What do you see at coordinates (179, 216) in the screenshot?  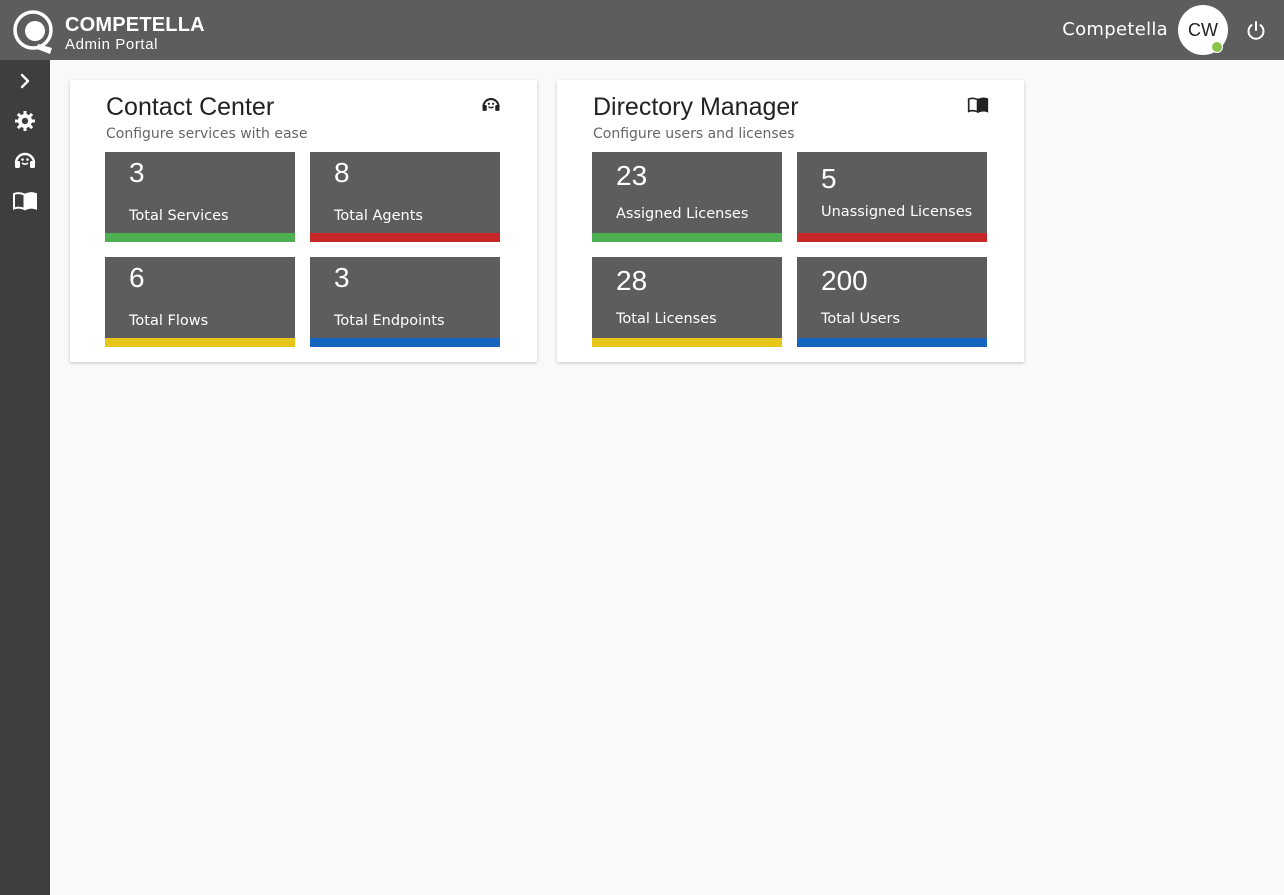 I see `stat-label: Total Services` at bounding box center [179, 216].